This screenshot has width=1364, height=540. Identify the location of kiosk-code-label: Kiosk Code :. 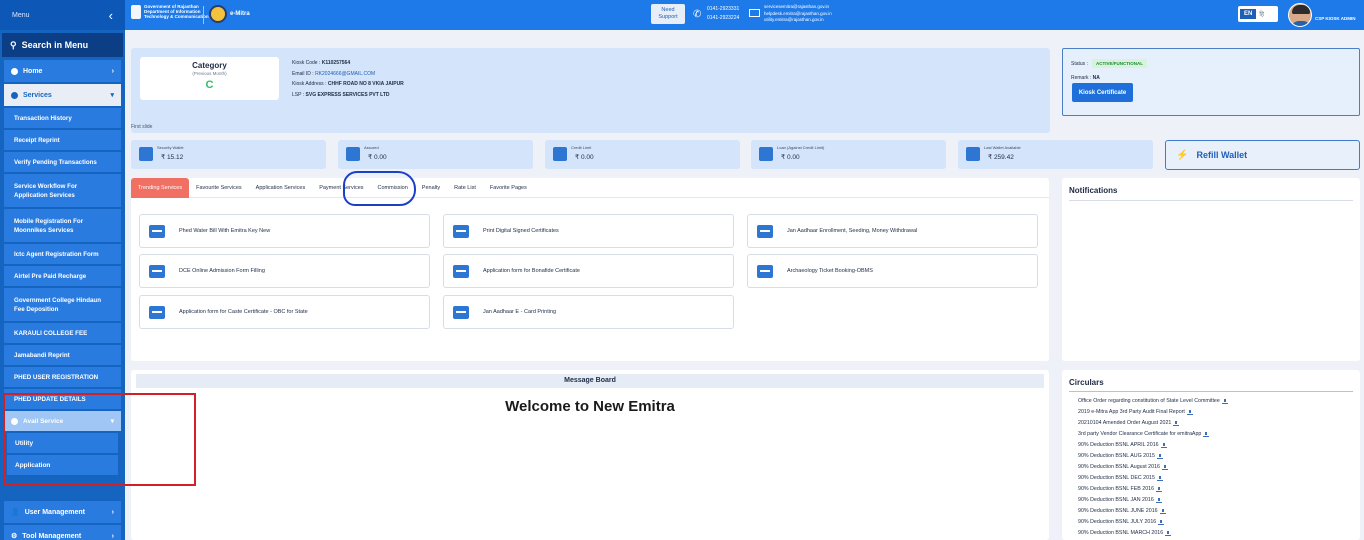
(306, 63).